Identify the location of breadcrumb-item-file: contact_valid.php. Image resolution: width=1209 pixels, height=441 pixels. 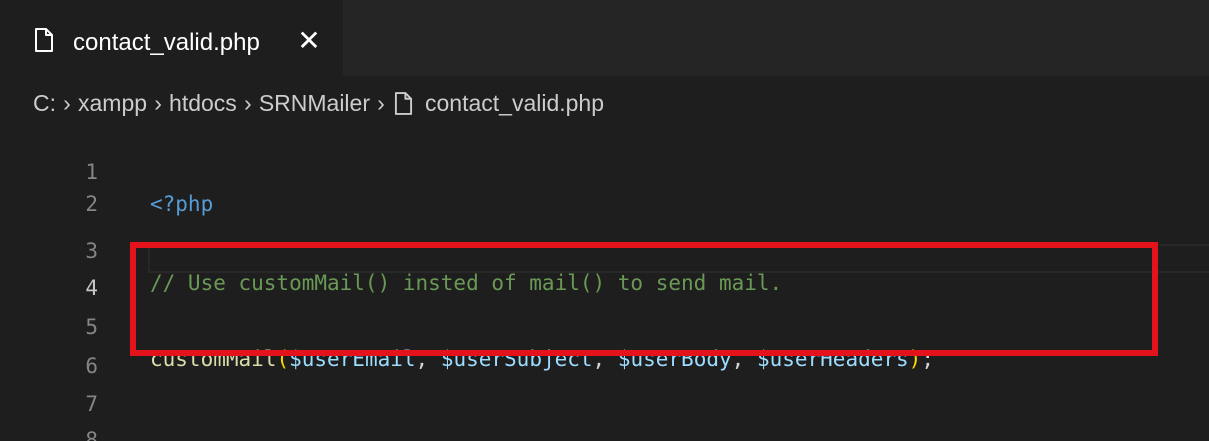
(514, 103).